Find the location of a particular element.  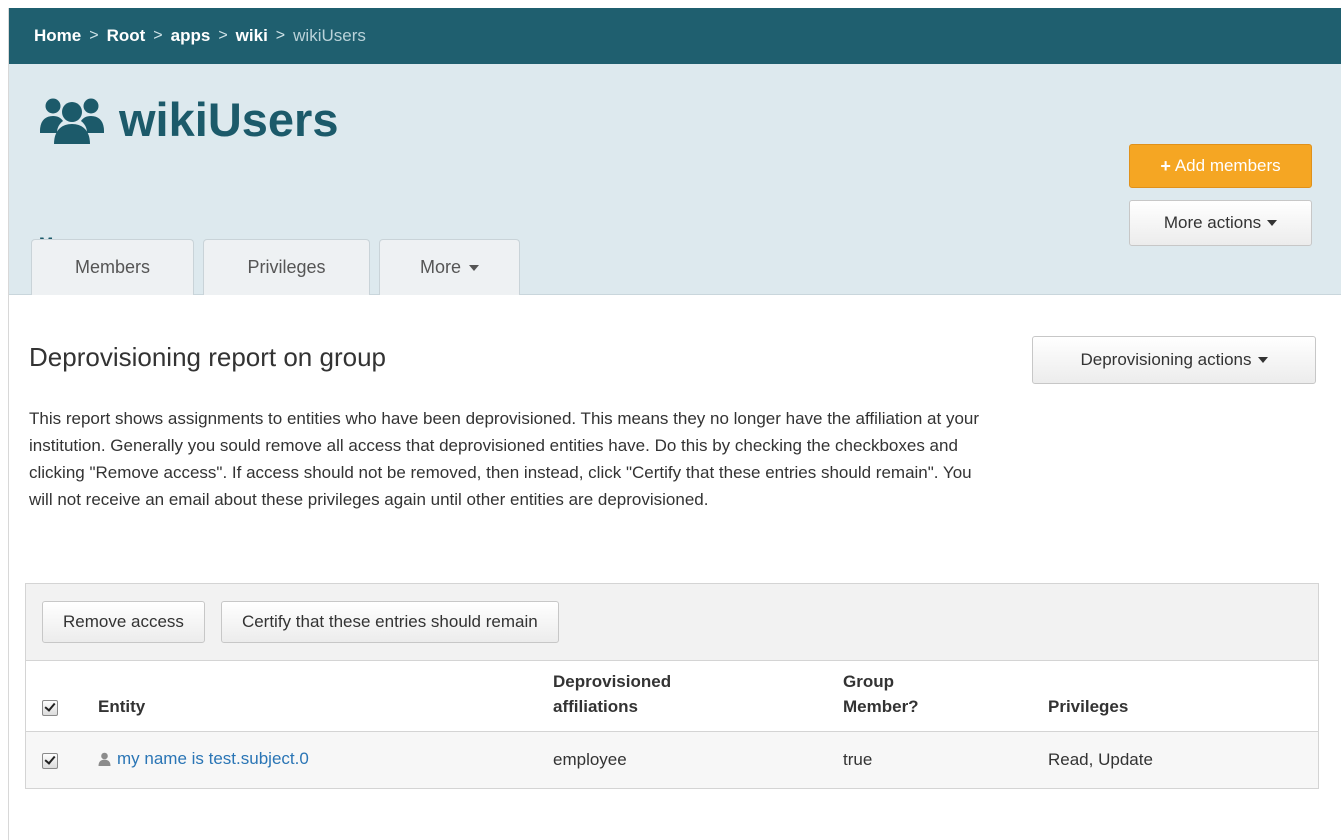

group-member-cell: true is located at coordinates (935, 759).